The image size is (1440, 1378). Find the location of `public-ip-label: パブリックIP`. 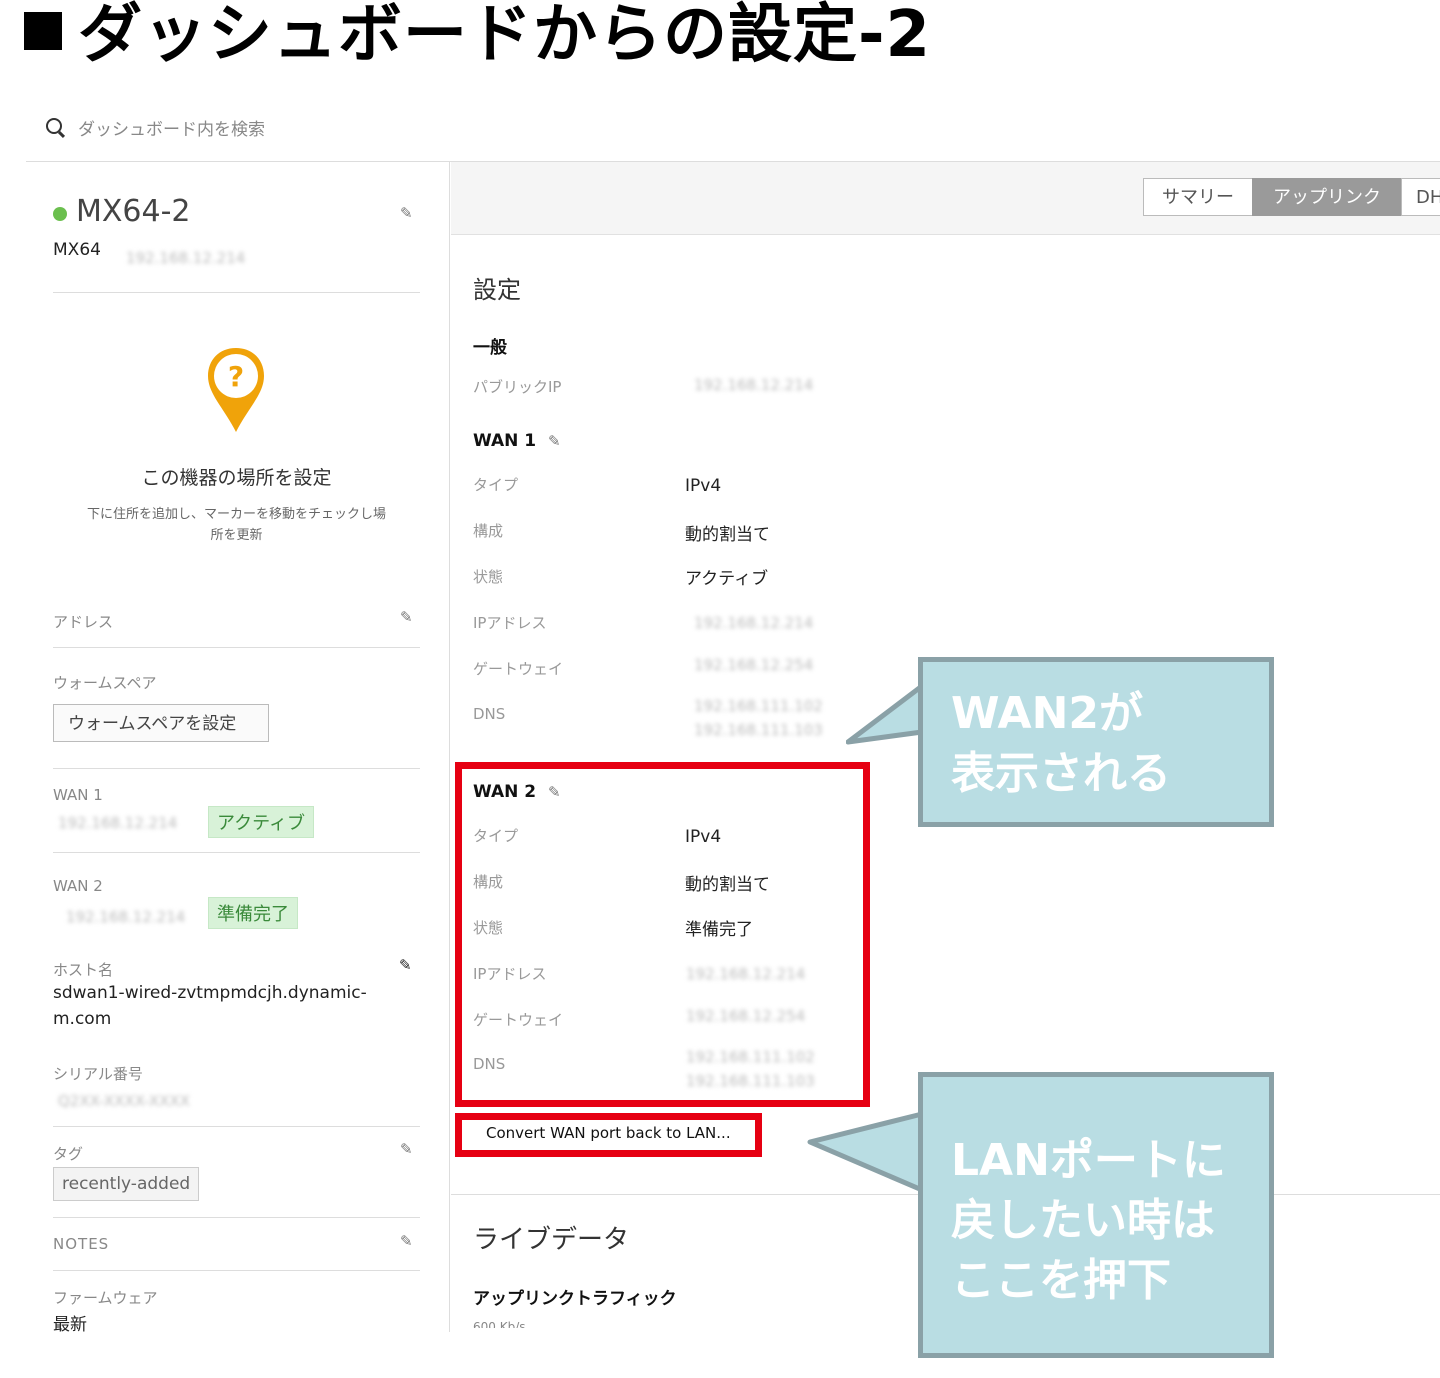

public-ip-label: パブリックIP is located at coordinates (517, 387).